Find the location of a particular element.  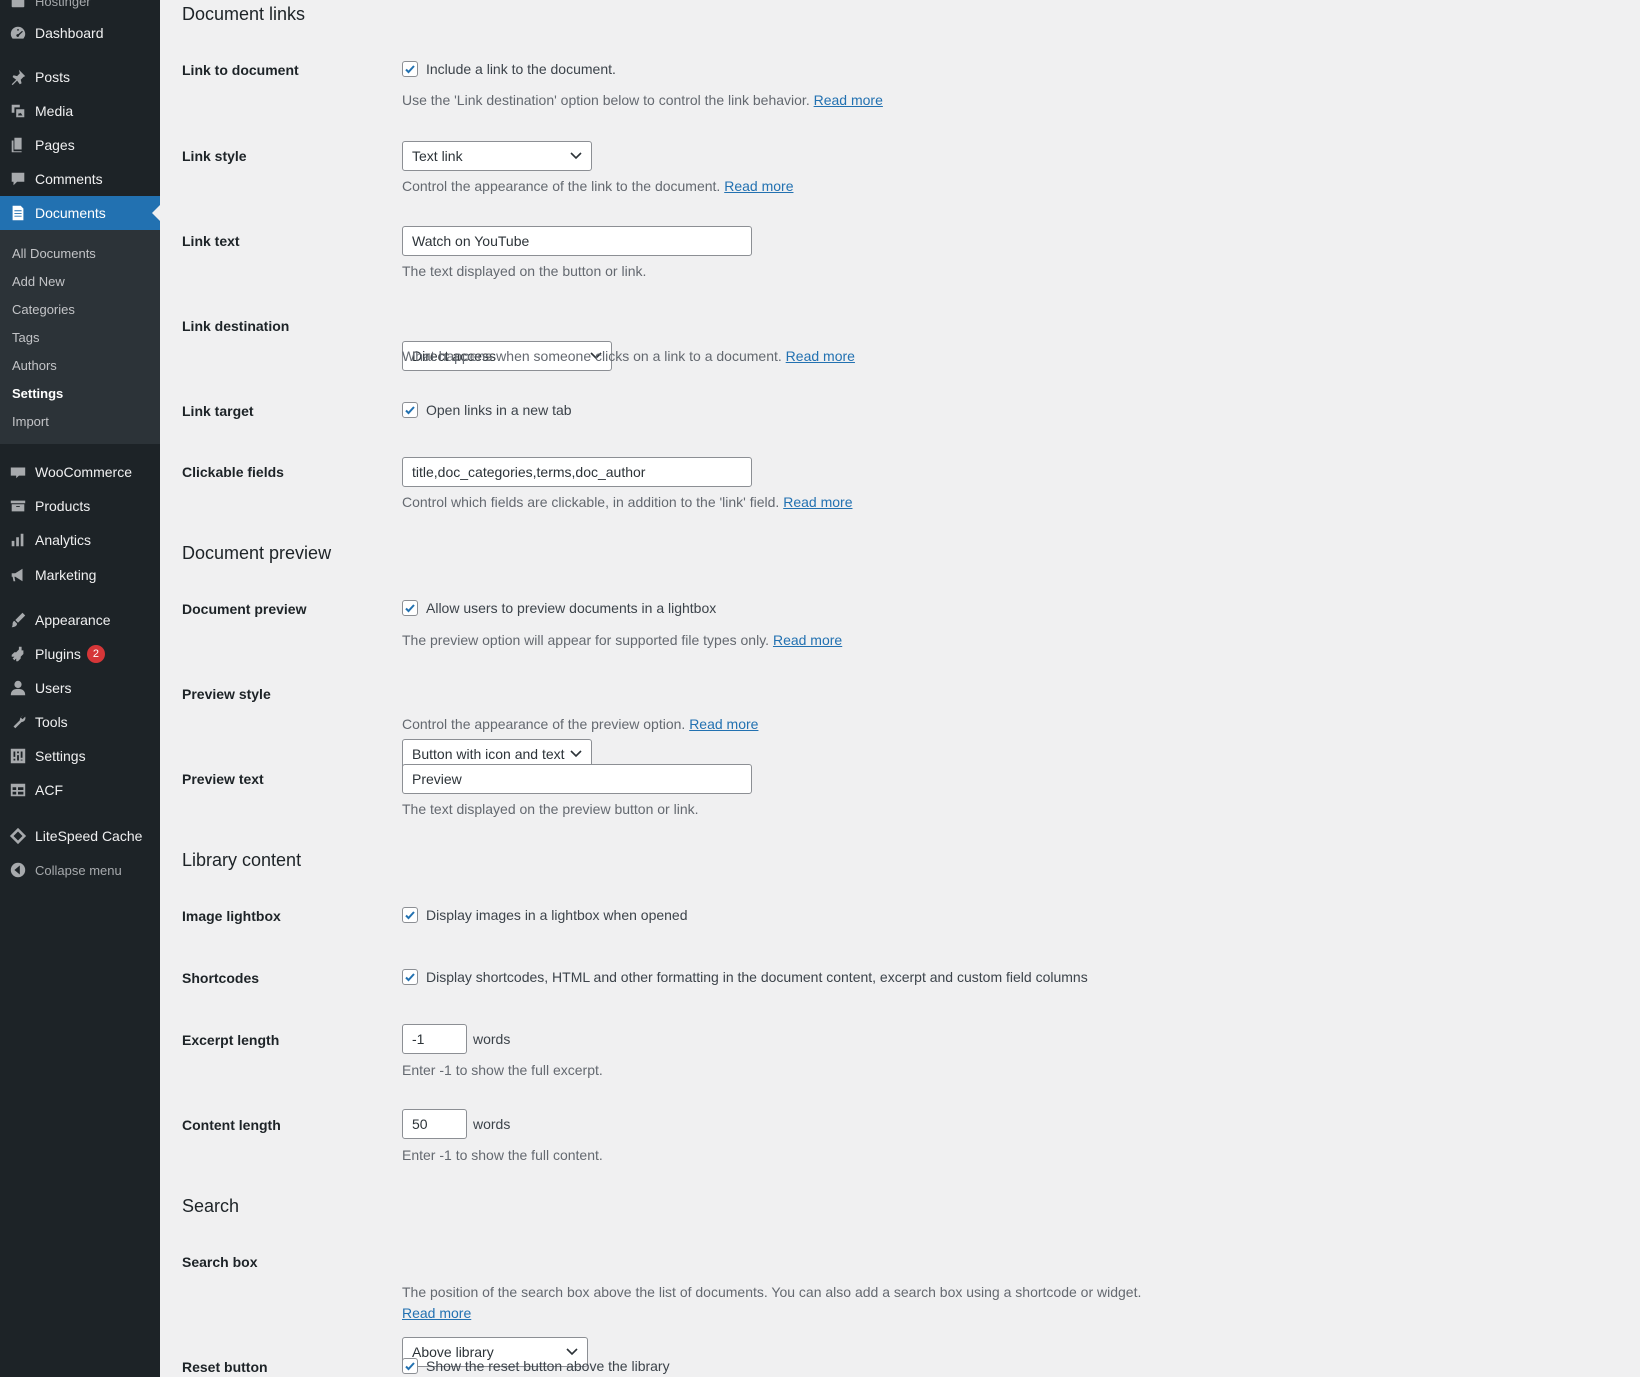

clickable-fields-input: title,doc_categories,terms,doc_author is located at coordinates (577, 472).